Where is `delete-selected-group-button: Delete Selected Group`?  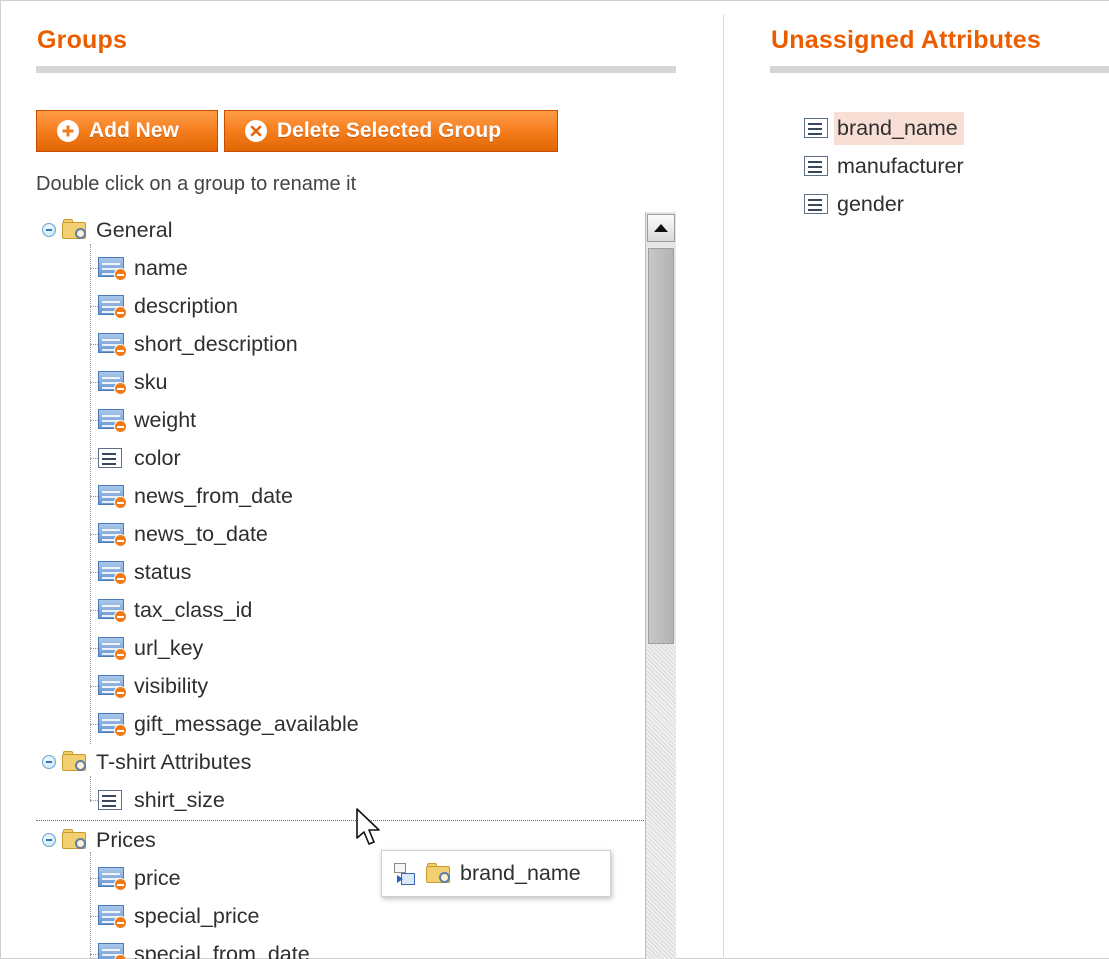 delete-selected-group-button: Delete Selected Group is located at coordinates (391, 131).